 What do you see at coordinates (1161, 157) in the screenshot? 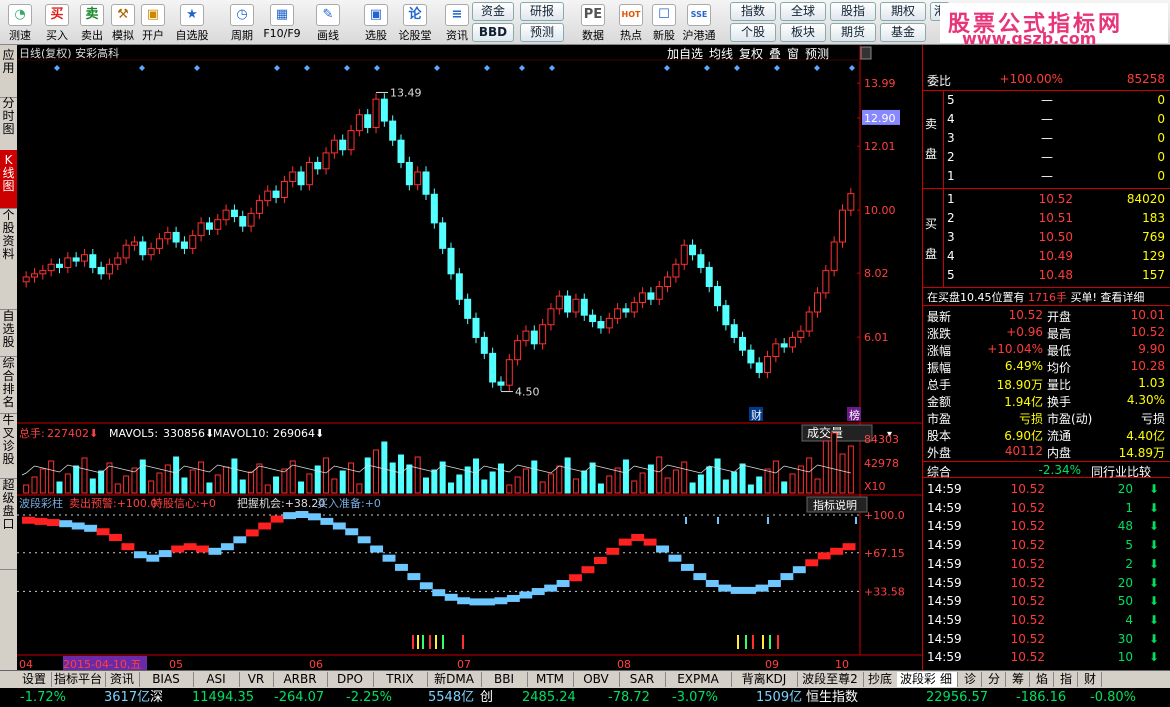
I see `sell-vol-2: 0` at bounding box center [1161, 157].